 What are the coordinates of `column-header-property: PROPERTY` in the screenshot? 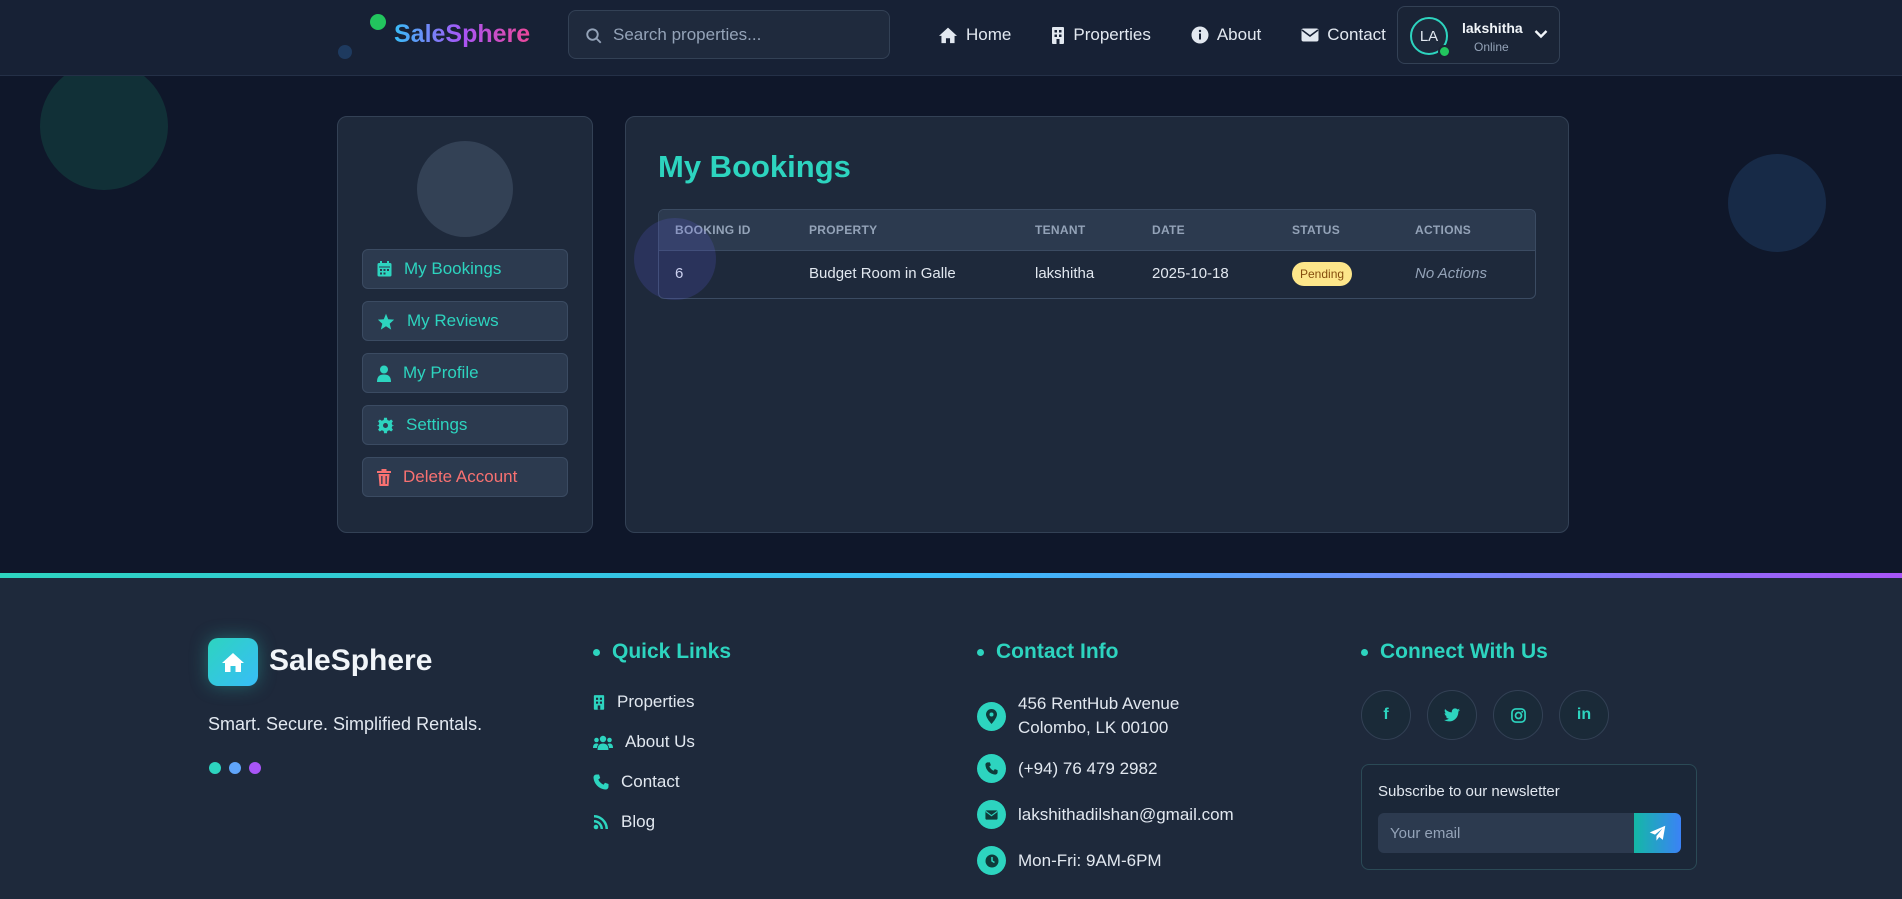 It's located at (843, 230).